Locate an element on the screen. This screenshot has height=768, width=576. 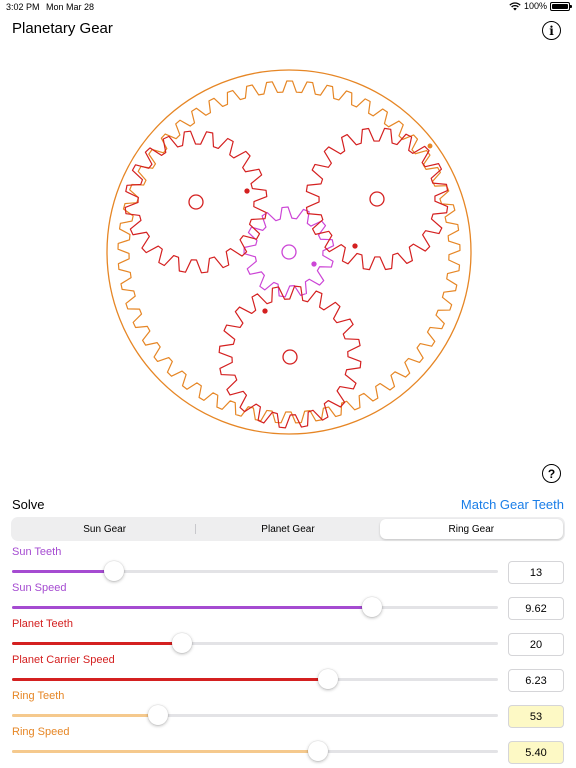
sun-gear is located at coordinates (289, 252).